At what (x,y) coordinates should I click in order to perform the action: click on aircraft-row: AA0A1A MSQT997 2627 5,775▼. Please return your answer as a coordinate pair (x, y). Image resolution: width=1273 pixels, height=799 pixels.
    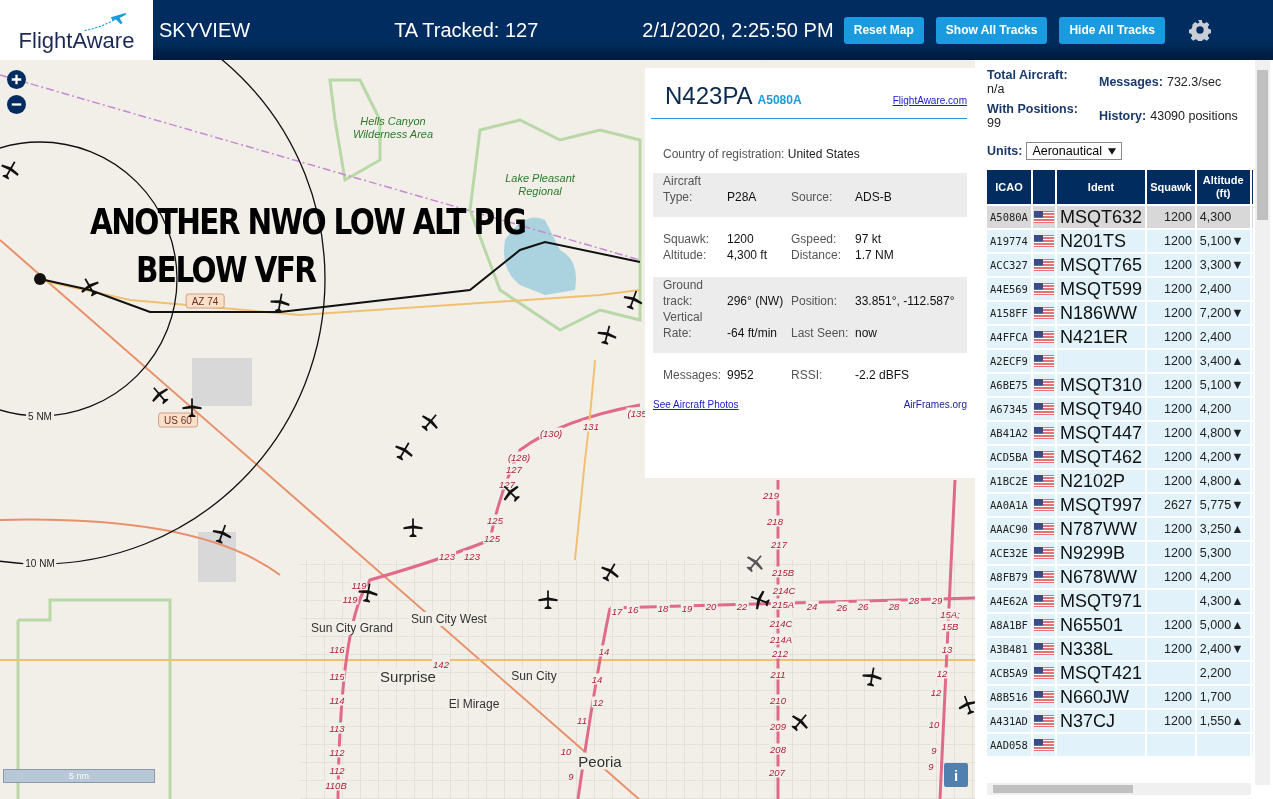
    Looking at the image, I should click on (1120, 505).